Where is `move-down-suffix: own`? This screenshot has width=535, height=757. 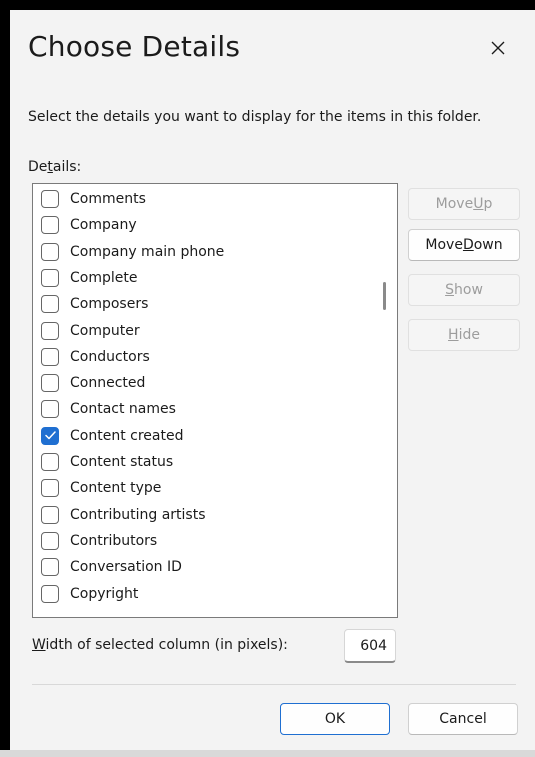 move-down-suffix: own is located at coordinates (488, 245).